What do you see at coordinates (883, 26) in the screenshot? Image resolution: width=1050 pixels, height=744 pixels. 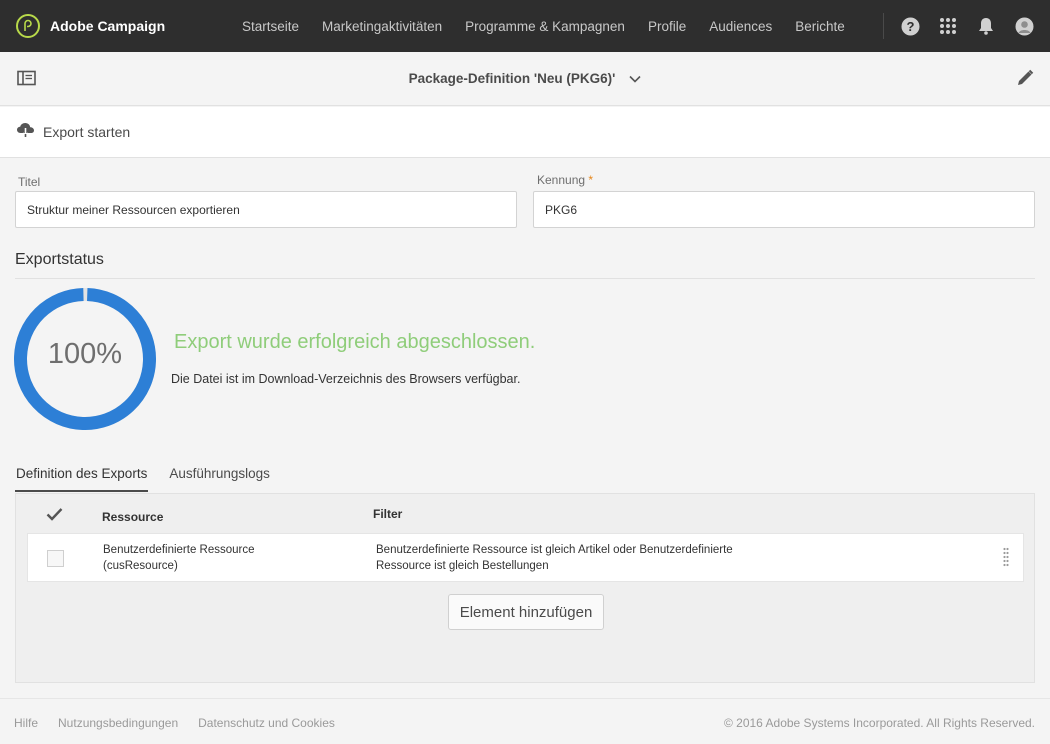 I see `topbar-divider` at bounding box center [883, 26].